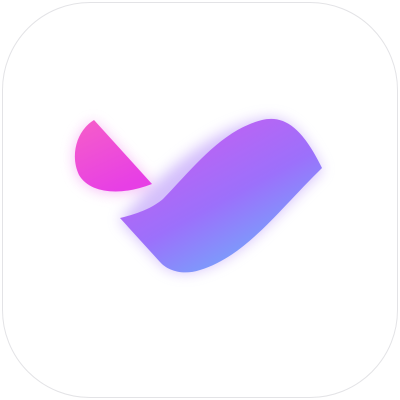 This screenshot has width=400, height=400. I want to click on leaf-shape, so click(113, 156).